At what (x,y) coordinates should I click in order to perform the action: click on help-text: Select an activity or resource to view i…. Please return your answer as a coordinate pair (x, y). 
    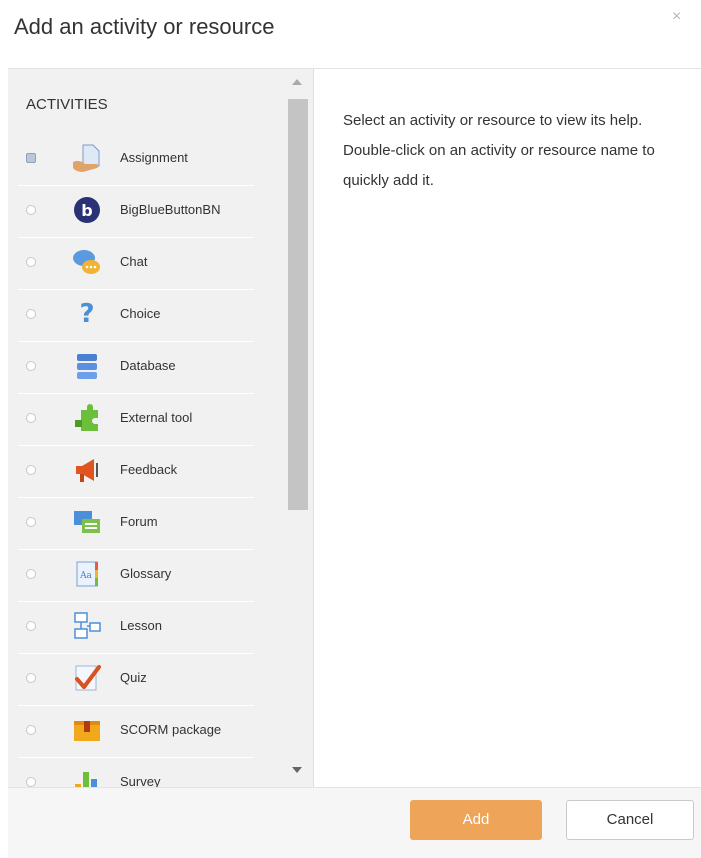
    Looking at the image, I should click on (499, 150).